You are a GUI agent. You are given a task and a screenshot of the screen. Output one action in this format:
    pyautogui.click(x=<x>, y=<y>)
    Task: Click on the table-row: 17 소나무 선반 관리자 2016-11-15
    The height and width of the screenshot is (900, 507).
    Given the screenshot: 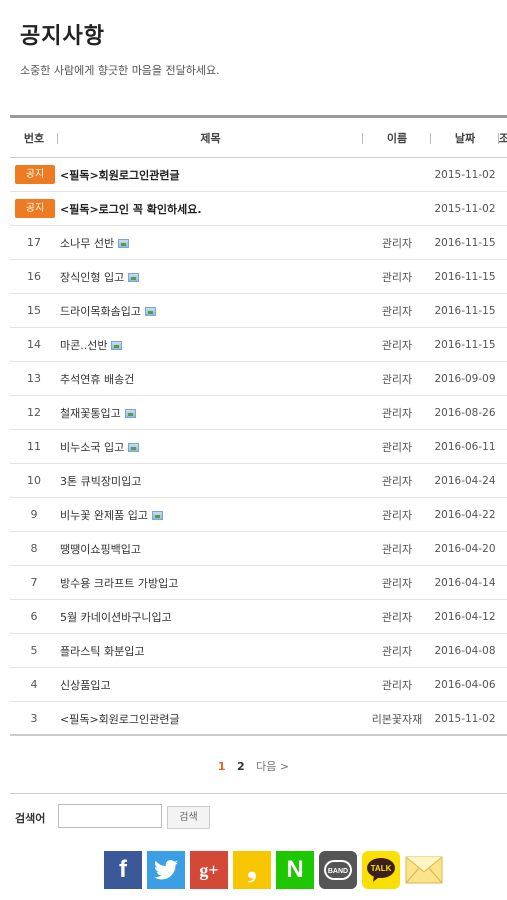 What is the action you would take?
    pyautogui.click(x=258, y=243)
    